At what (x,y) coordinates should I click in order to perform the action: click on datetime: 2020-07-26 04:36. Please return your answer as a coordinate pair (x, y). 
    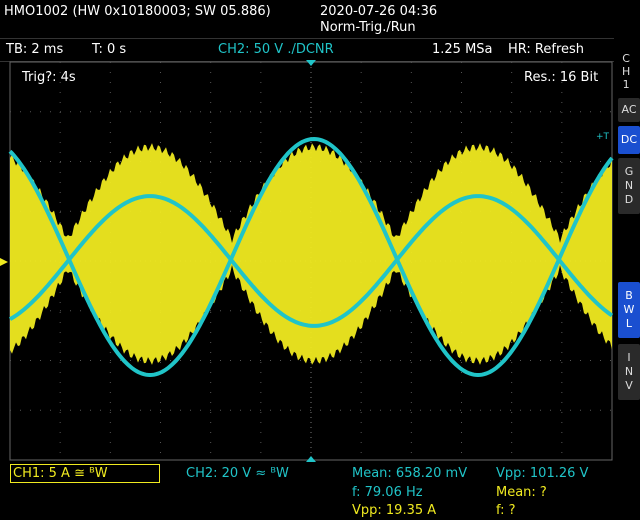
    Looking at the image, I should click on (379, 11).